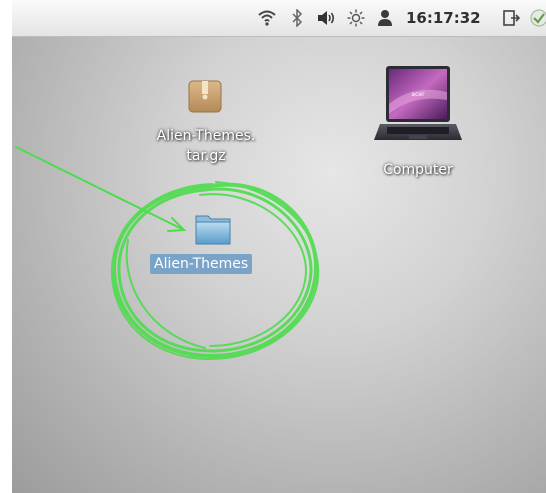 The height and width of the screenshot is (493, 546). I want to click on wifi-icon, so click(267, 18).